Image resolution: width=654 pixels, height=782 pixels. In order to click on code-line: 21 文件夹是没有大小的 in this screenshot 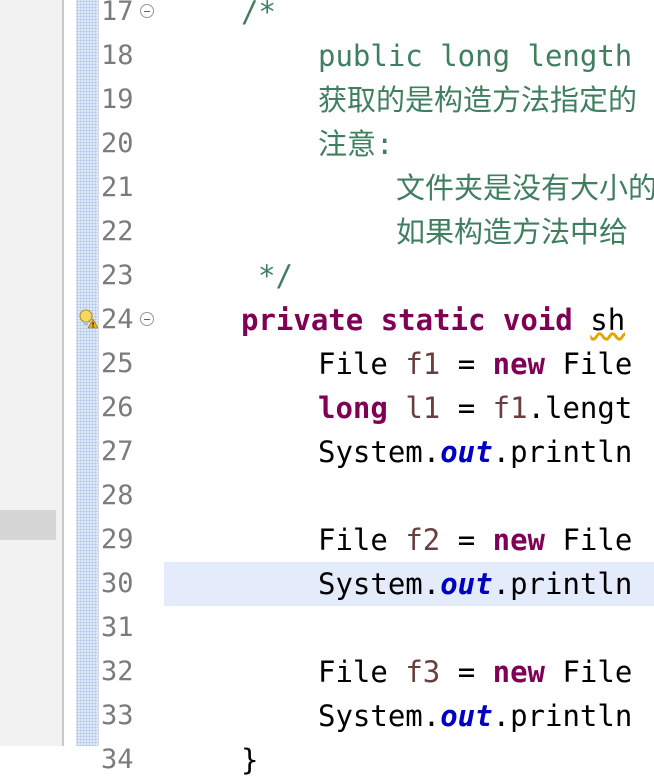, I will do `click(327, 188)`.